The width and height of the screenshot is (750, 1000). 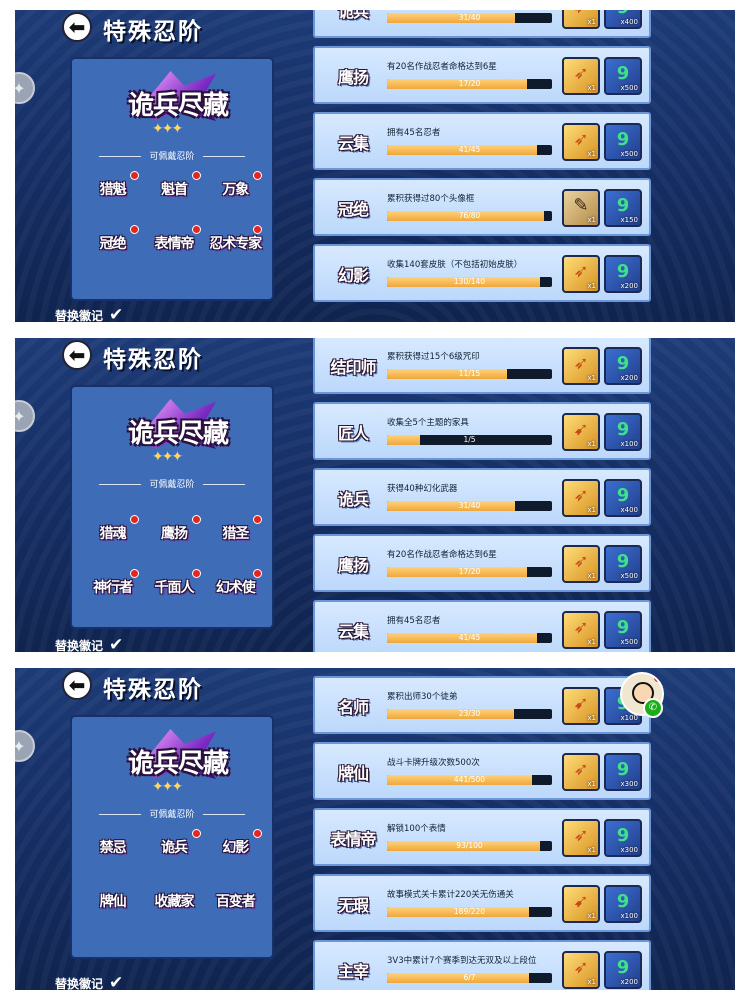 I want to click on task-badge-icon: 无瑕, so click(x=353, y=904).